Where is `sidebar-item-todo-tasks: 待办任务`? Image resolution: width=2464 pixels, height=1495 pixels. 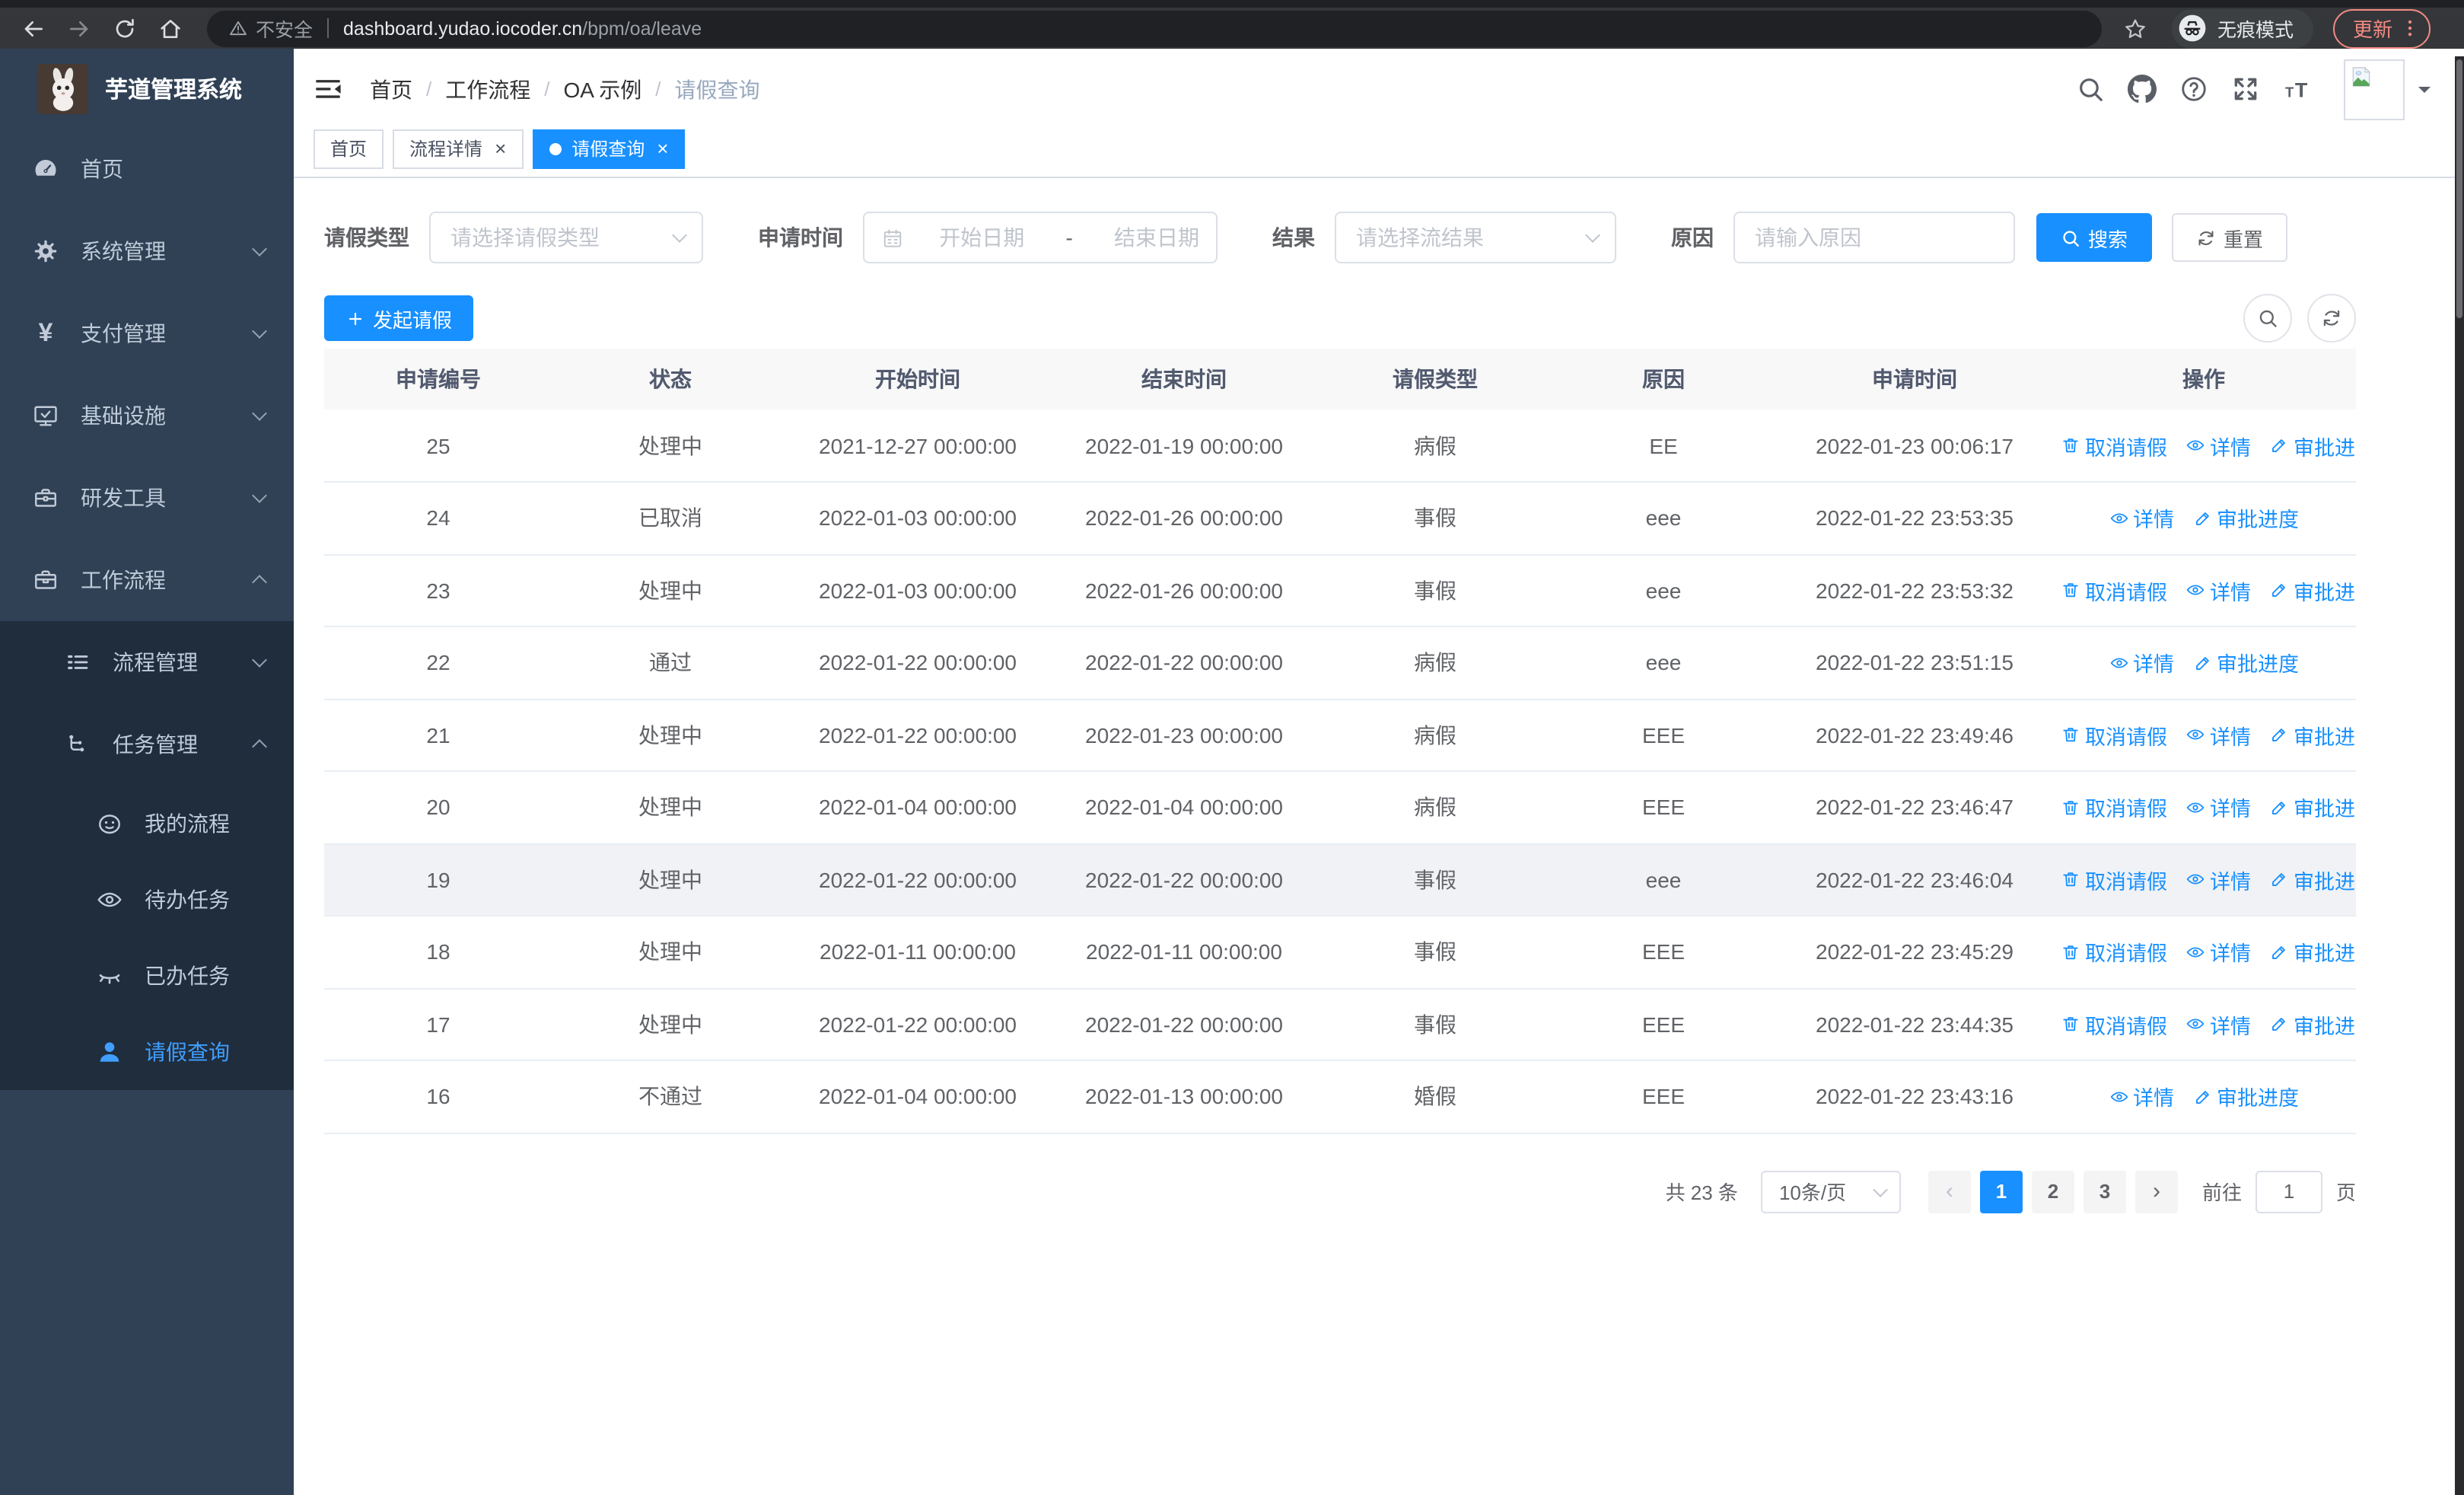
sidebar-item-todo-tasks: 待办任务 is located at coordinates (147, 900).